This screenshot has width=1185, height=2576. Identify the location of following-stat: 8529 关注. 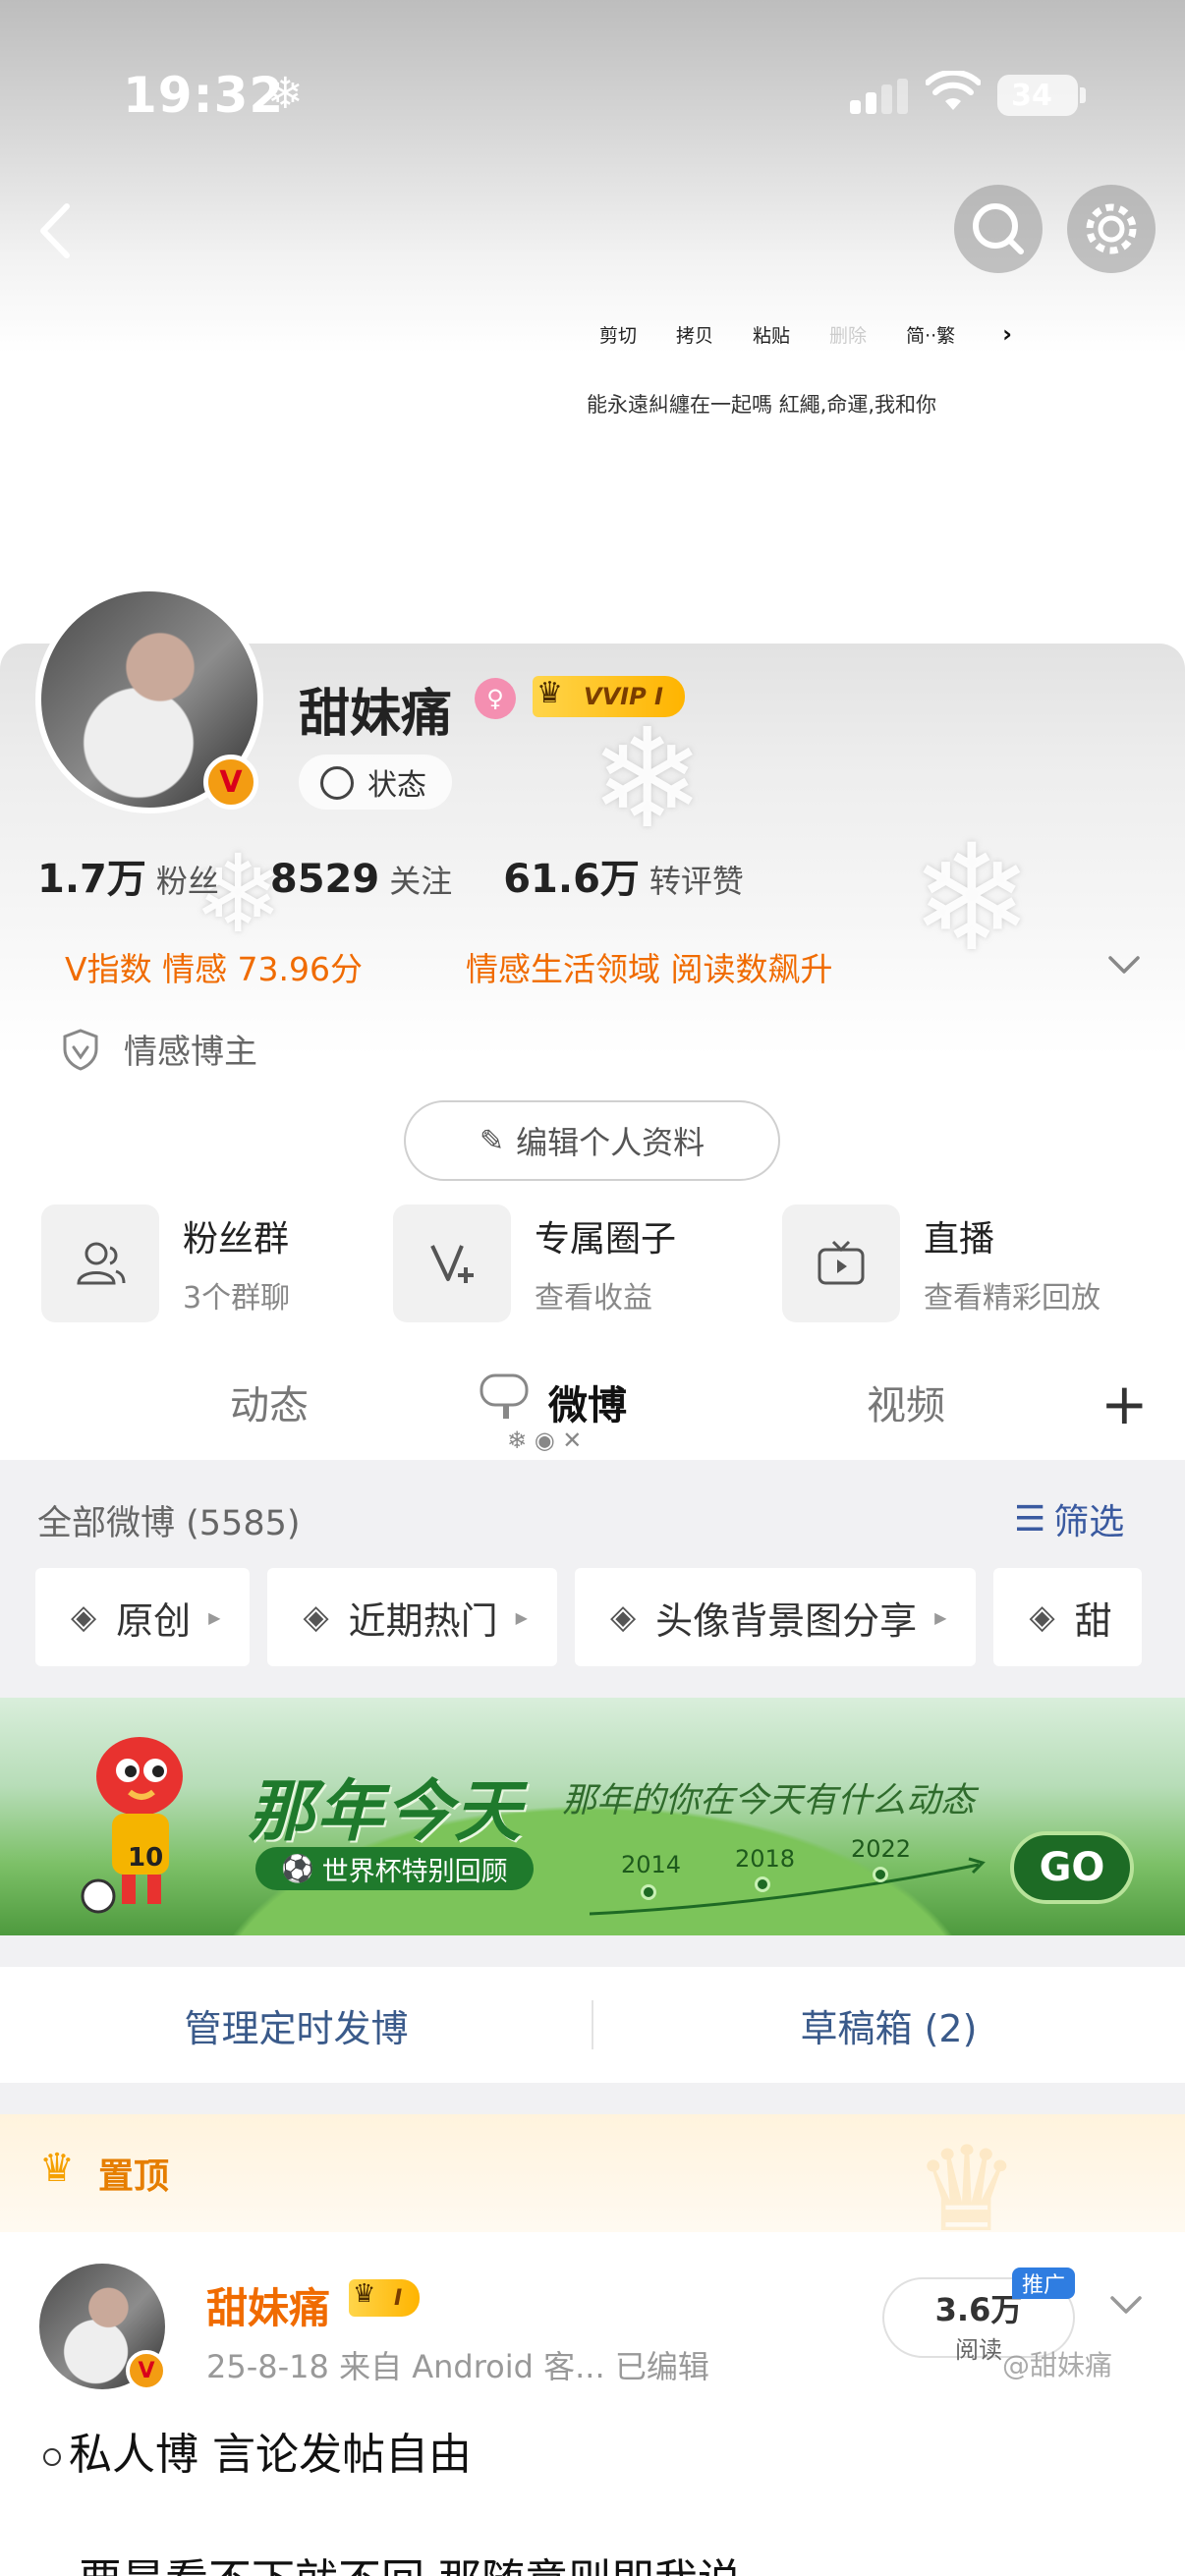
(361, 879).